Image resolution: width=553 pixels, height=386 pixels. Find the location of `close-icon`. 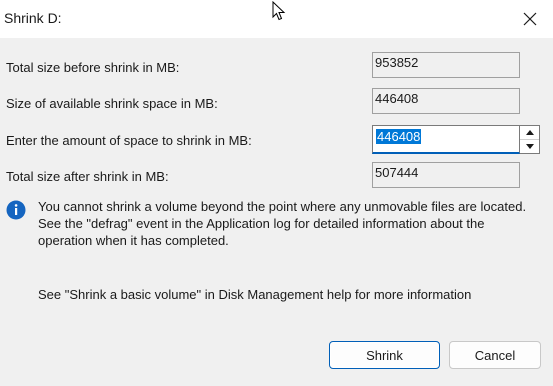

close-icon is located at coordinates (530, 19).